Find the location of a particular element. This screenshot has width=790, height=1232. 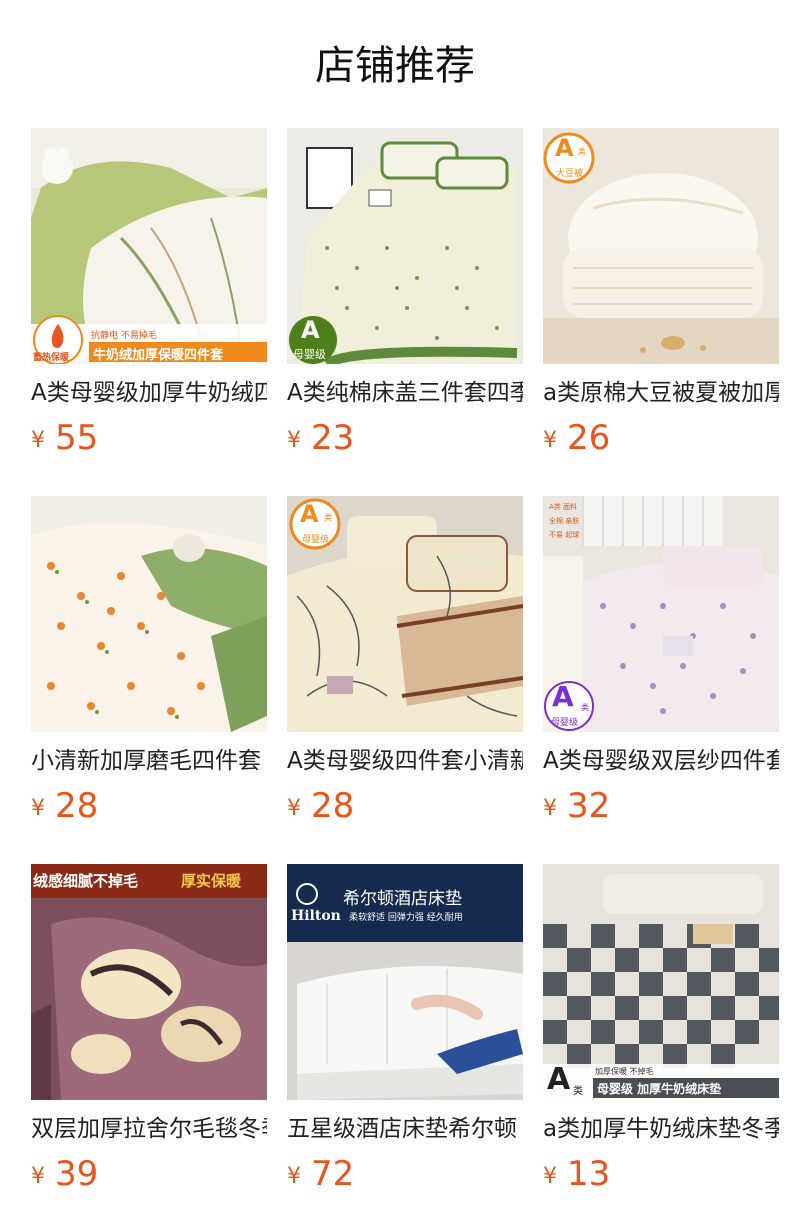

product-card: A 类 加厚保暖 不掉毛 母婴级 加厚牛奶绒床垫 a类加厚牛奶绒床垫冬季 ¥13 is located at coordinates (661, 1030).